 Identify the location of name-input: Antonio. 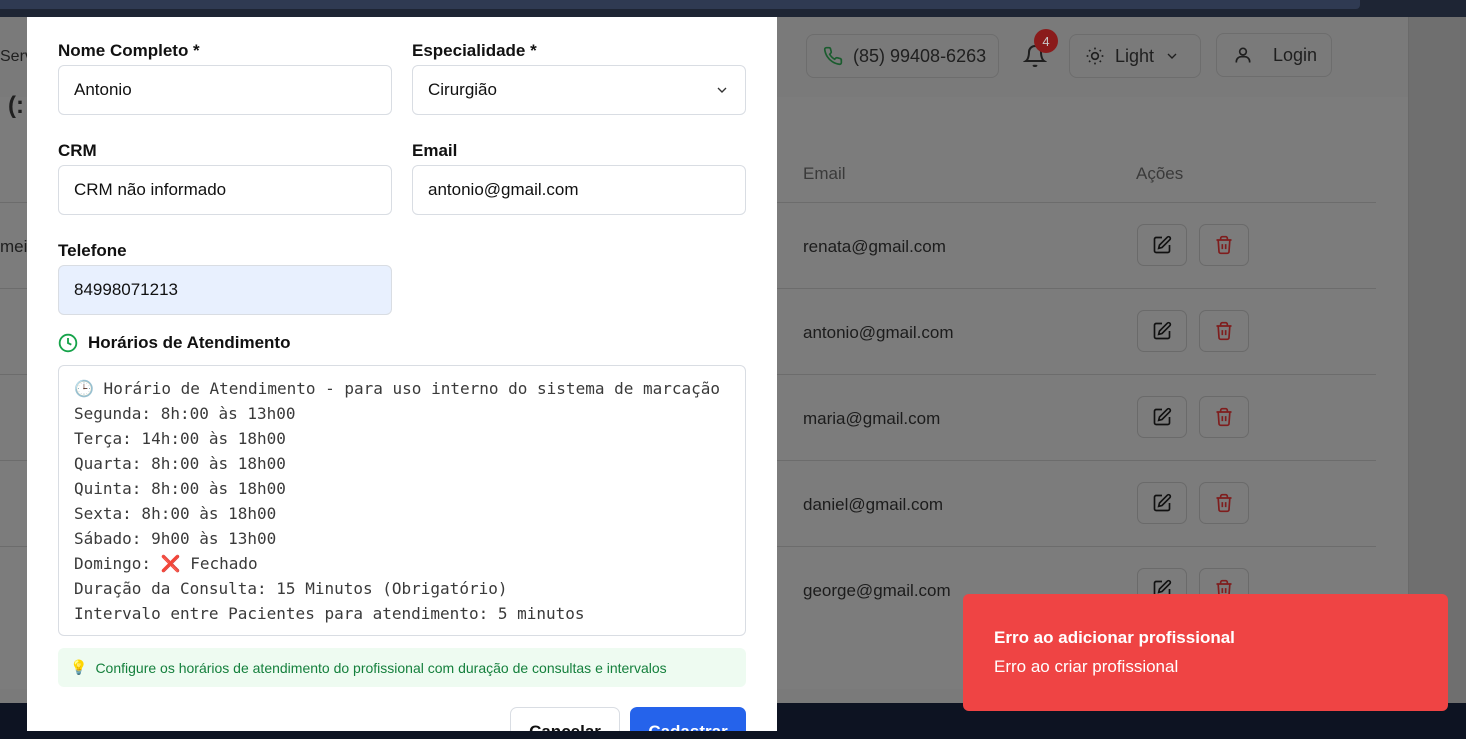
(225, 90).